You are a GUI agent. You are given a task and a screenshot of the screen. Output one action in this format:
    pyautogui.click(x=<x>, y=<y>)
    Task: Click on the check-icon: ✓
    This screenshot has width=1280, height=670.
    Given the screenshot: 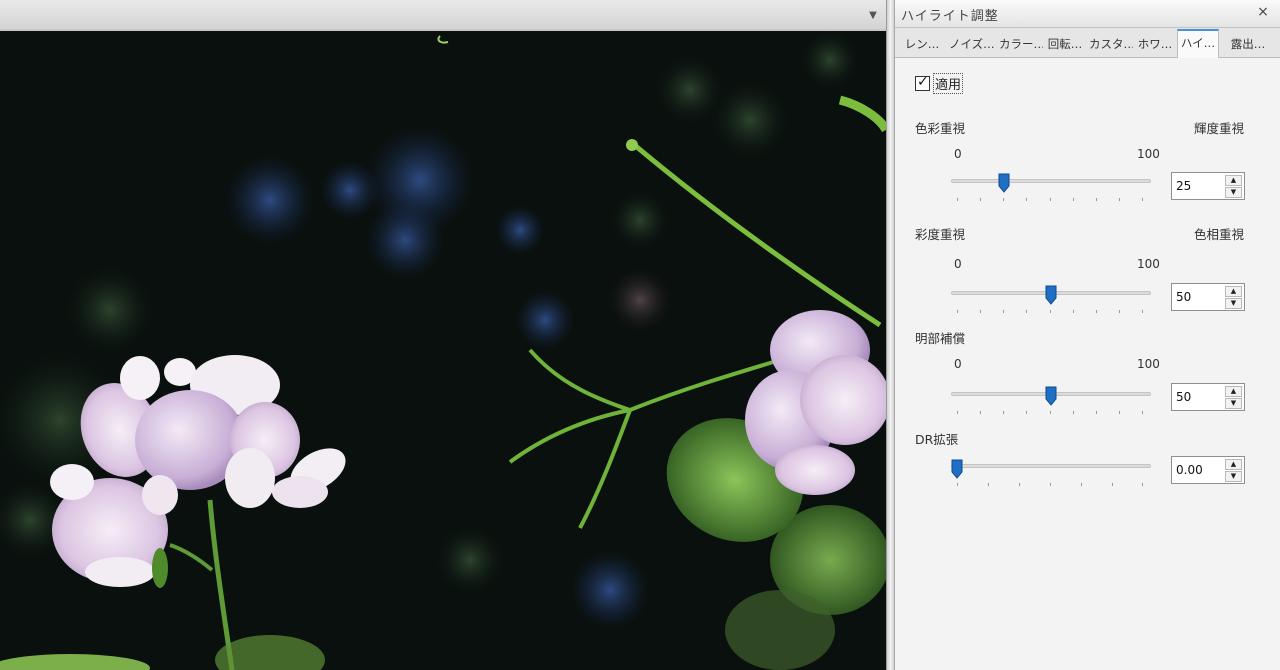 What is the action you would take?
    pyautogui.click(x=923, y=81)
    